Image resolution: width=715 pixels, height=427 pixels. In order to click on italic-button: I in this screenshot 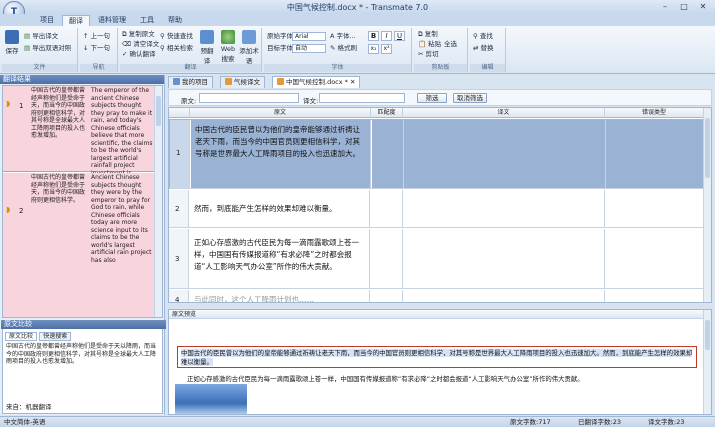, I will do `click(386, 36)`.